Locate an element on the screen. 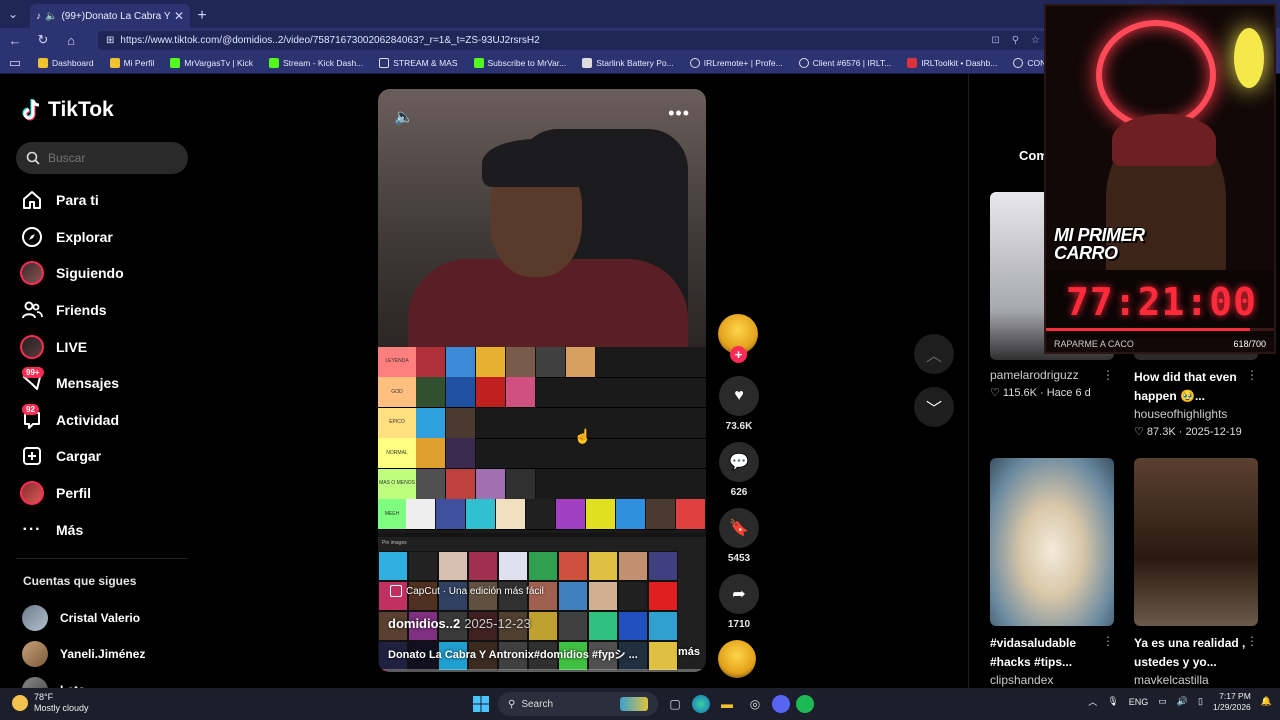 The width and height of the screenshot is (1280, 720). capcut-label: CapCut · Una edición más fácil is located at coordinates (467, 591).